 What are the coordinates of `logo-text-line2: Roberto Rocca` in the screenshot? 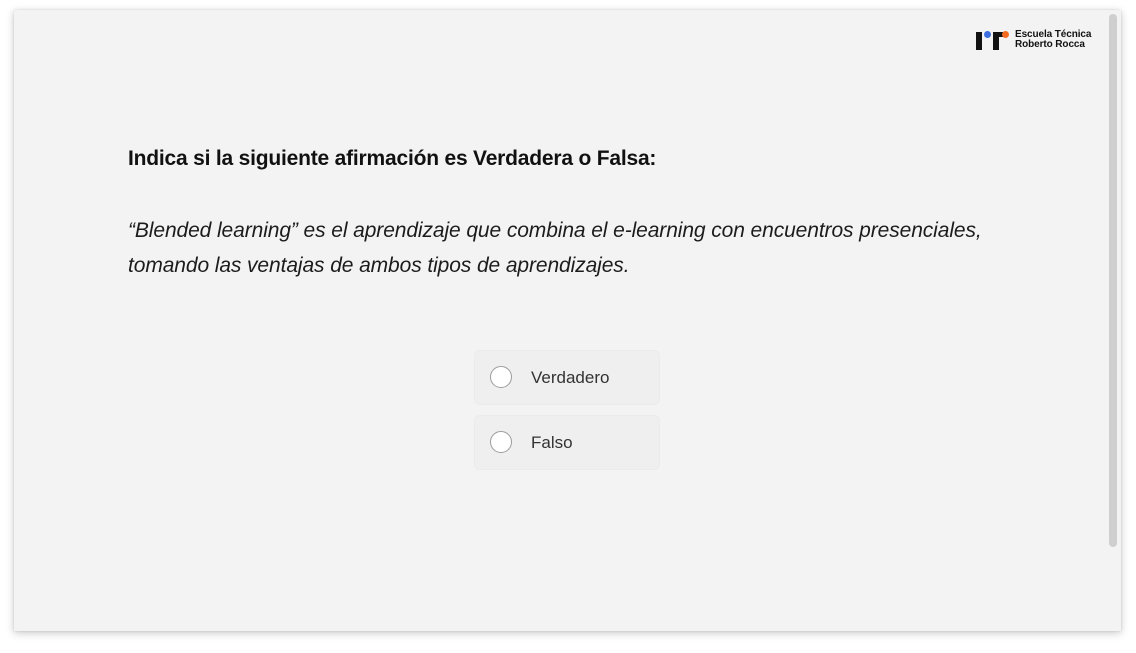 It's located at (1050, 44).